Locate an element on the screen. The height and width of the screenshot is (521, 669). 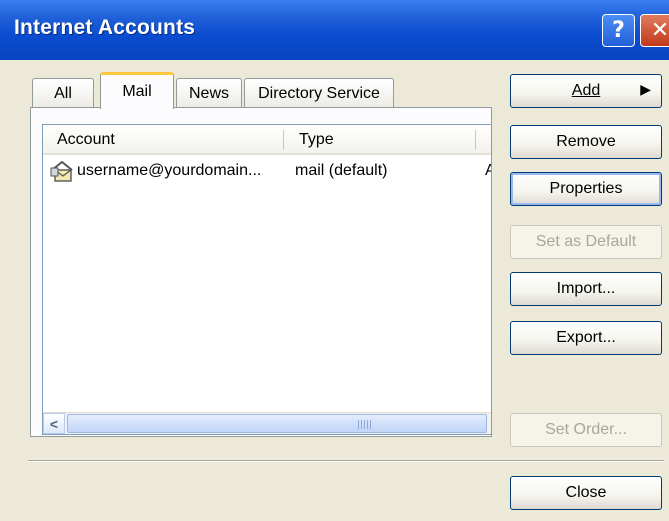
tab-all-label: All is located at coordinates (63, 93).